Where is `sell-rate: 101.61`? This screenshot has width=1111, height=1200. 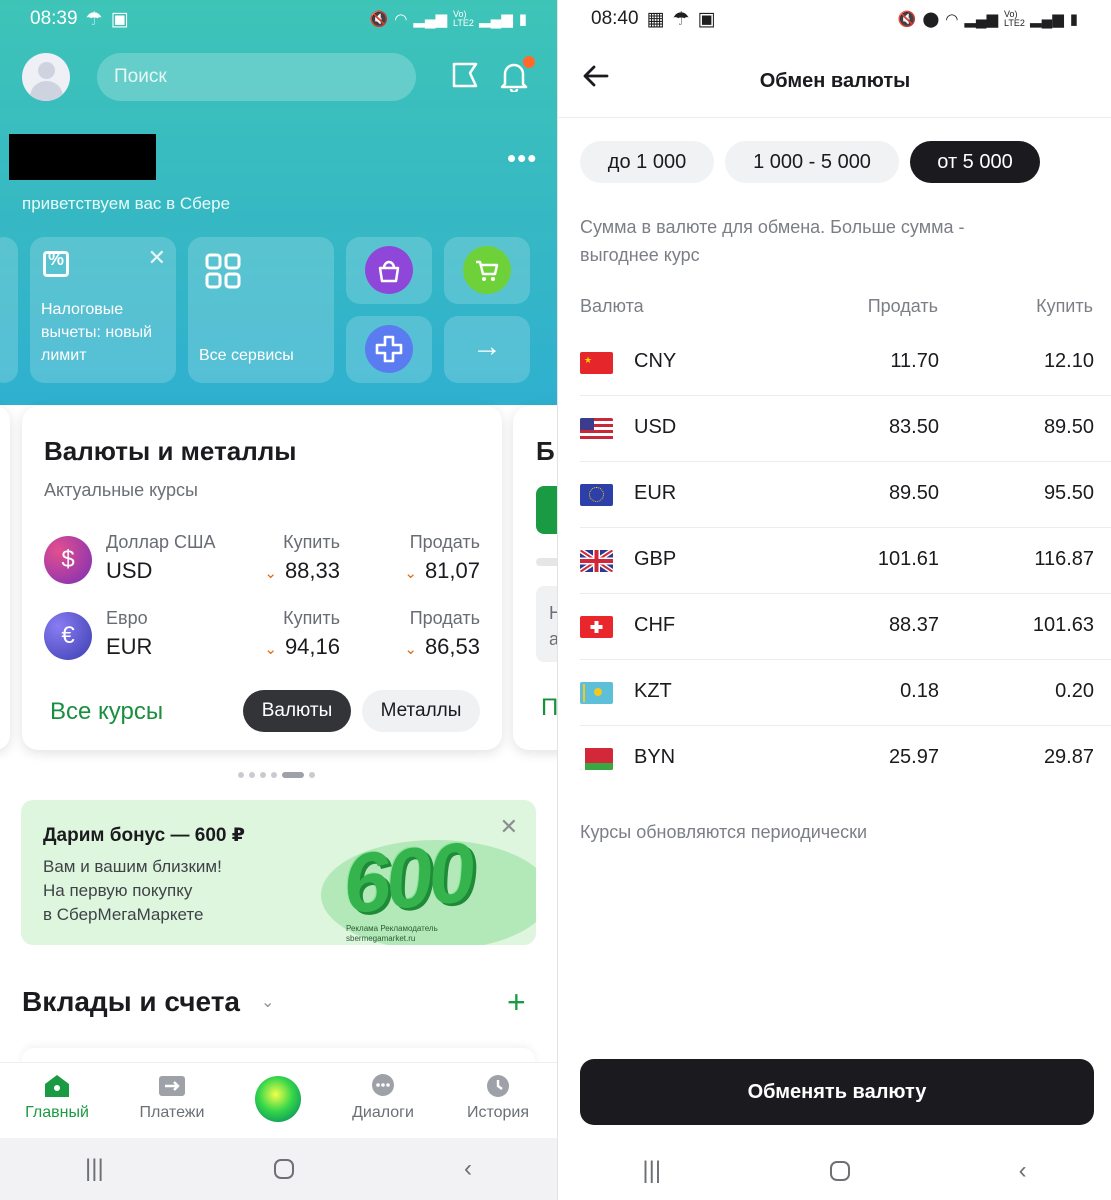 sell-rate: 101.61 is located at coordinates (908, 559).